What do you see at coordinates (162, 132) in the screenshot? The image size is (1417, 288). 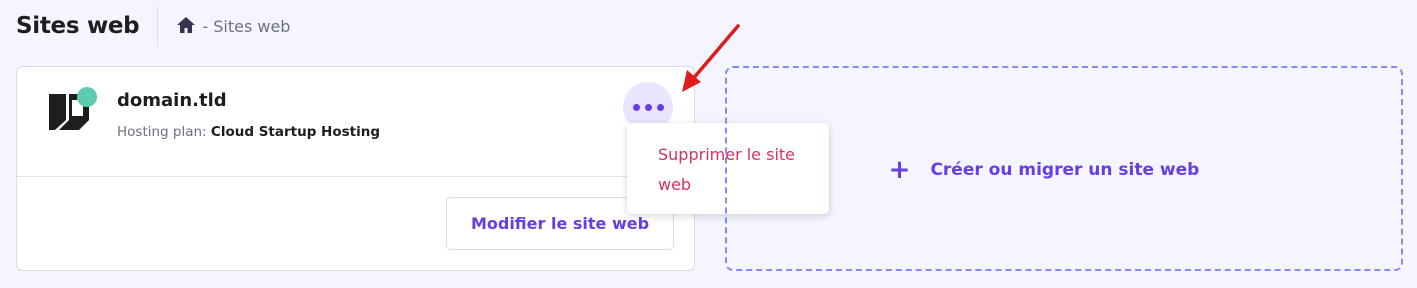 I see `plan-label: Hosting plan:` at bounding box center [162, 132].